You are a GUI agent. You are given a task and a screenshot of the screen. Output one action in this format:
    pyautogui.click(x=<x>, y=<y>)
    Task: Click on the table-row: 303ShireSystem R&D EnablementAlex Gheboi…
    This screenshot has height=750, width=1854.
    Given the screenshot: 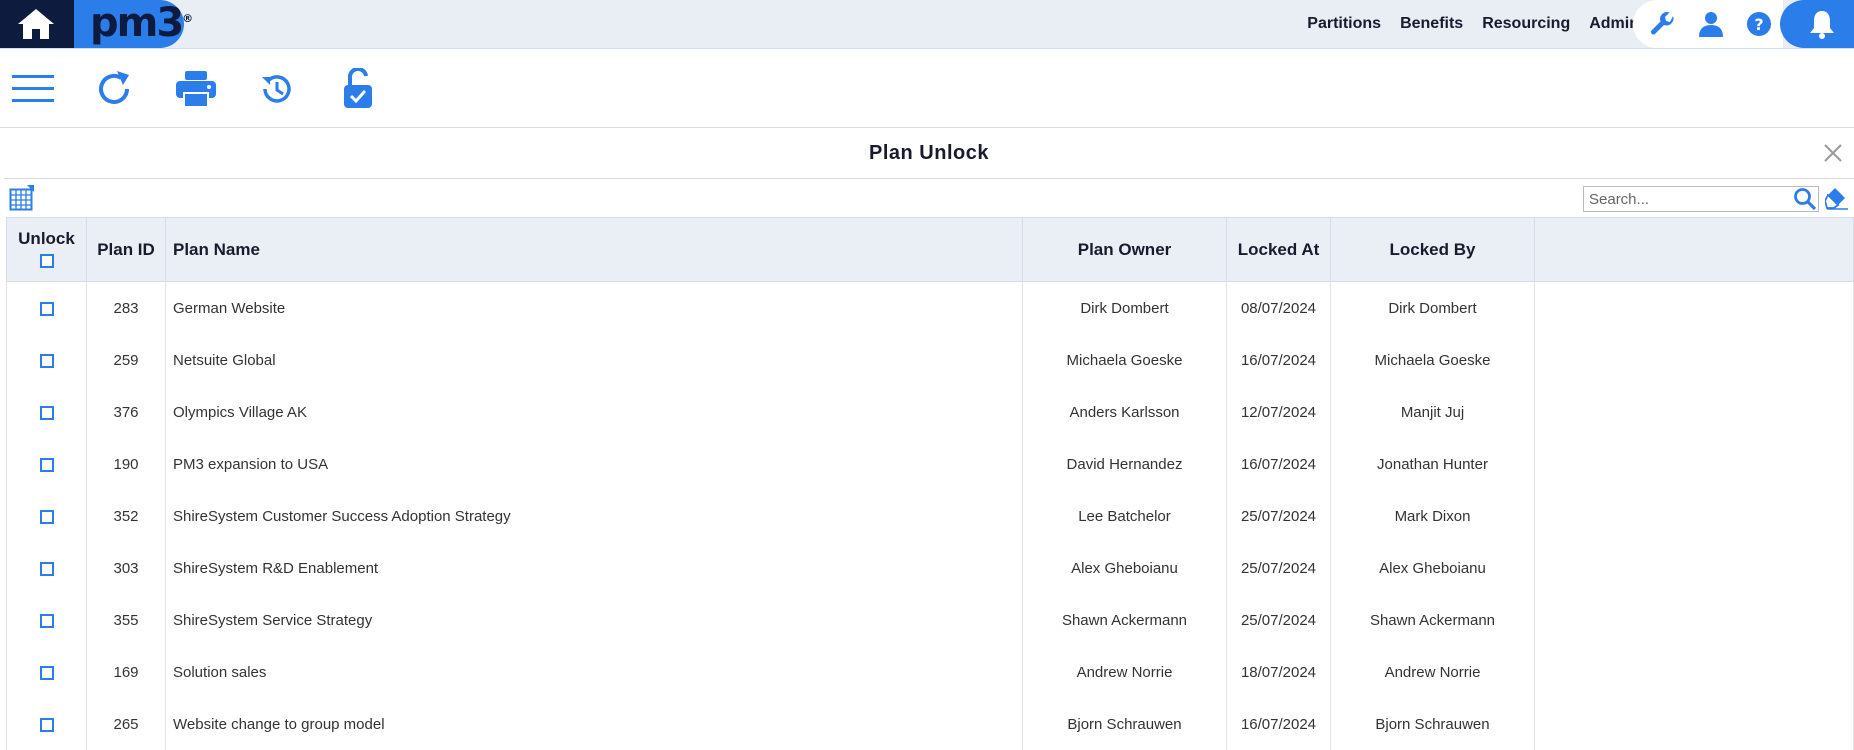 What is the action you would take?
    pyautogui.click(x=930, y=568)
    